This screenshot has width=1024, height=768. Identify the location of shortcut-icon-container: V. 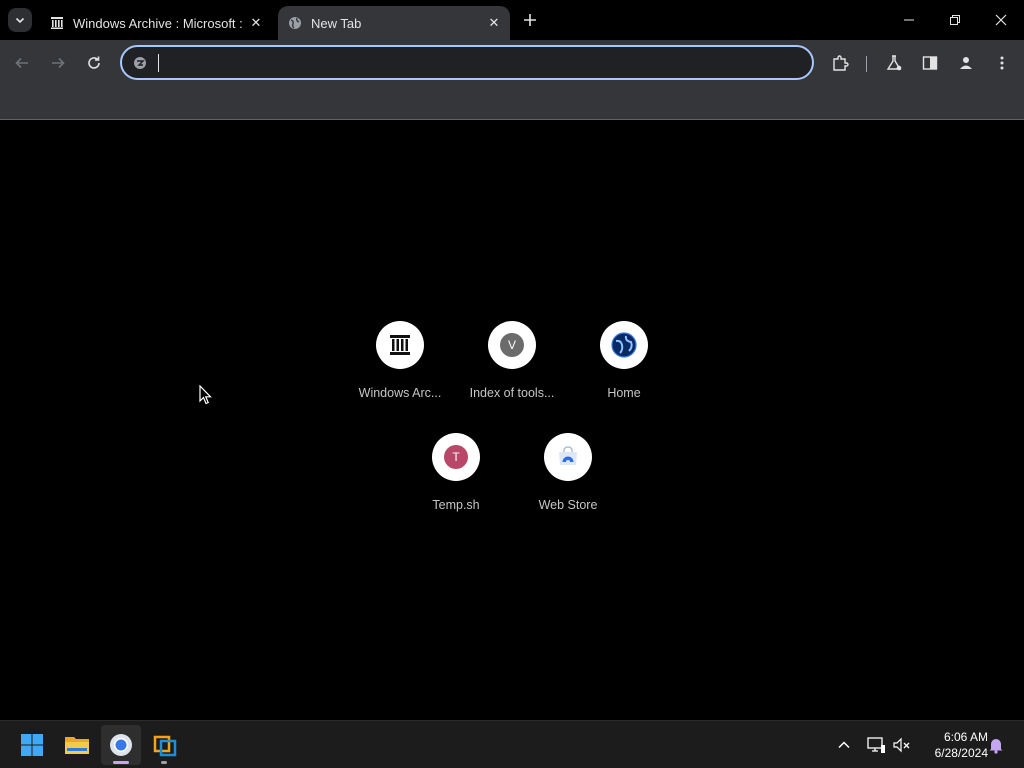
(512, 345).